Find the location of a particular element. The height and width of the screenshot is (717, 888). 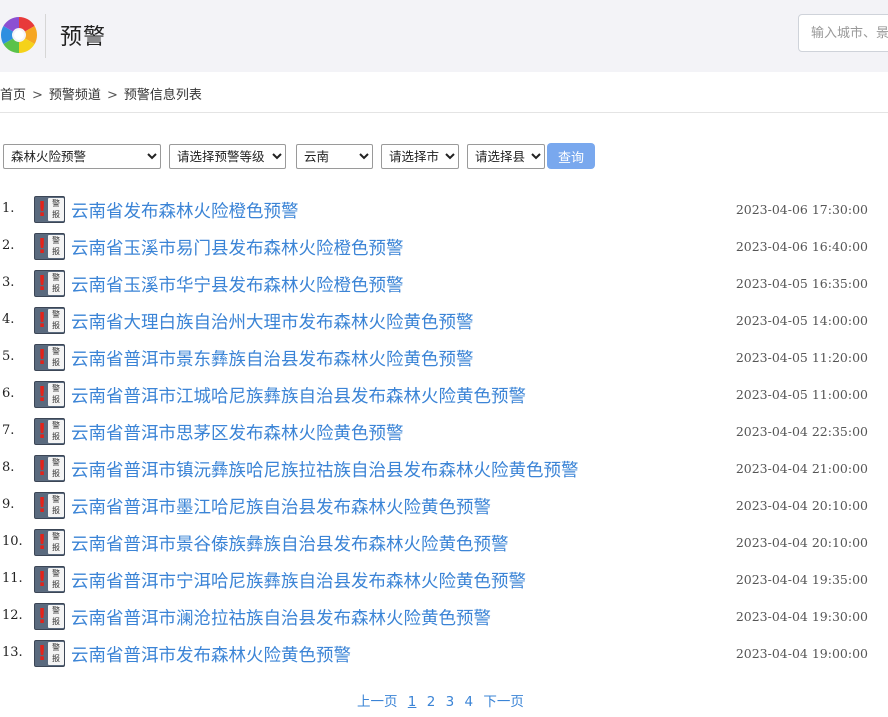

breadcrumb-current: 预警信息列表 is located at coordinates (162, 95).